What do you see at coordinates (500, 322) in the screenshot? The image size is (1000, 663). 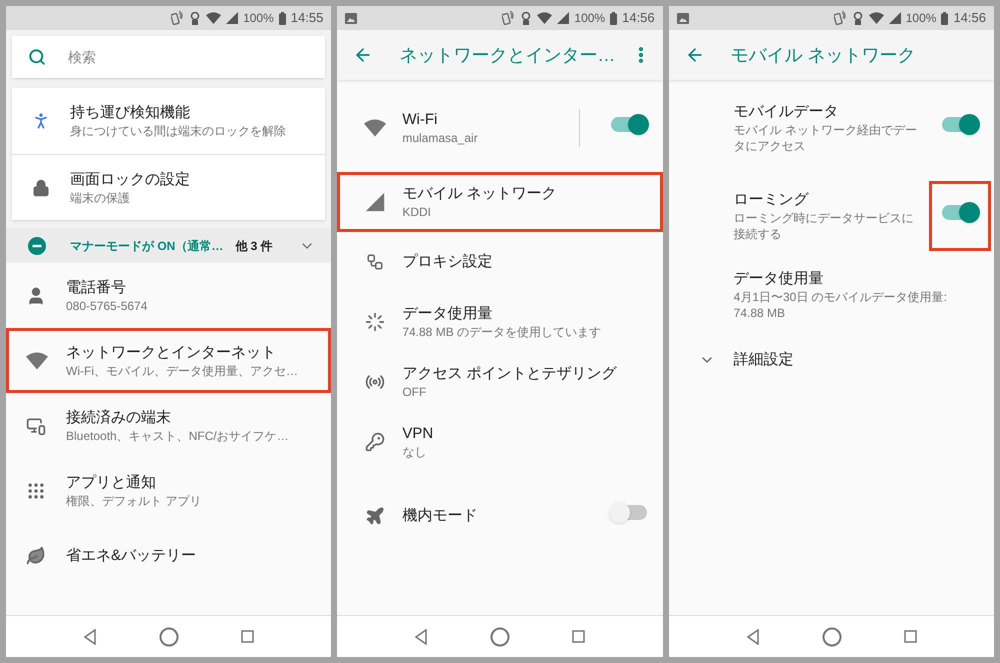 I see `settings-item: データ使用量 74.88 MB のデータを使用しています` at bounding box center [500, 322].